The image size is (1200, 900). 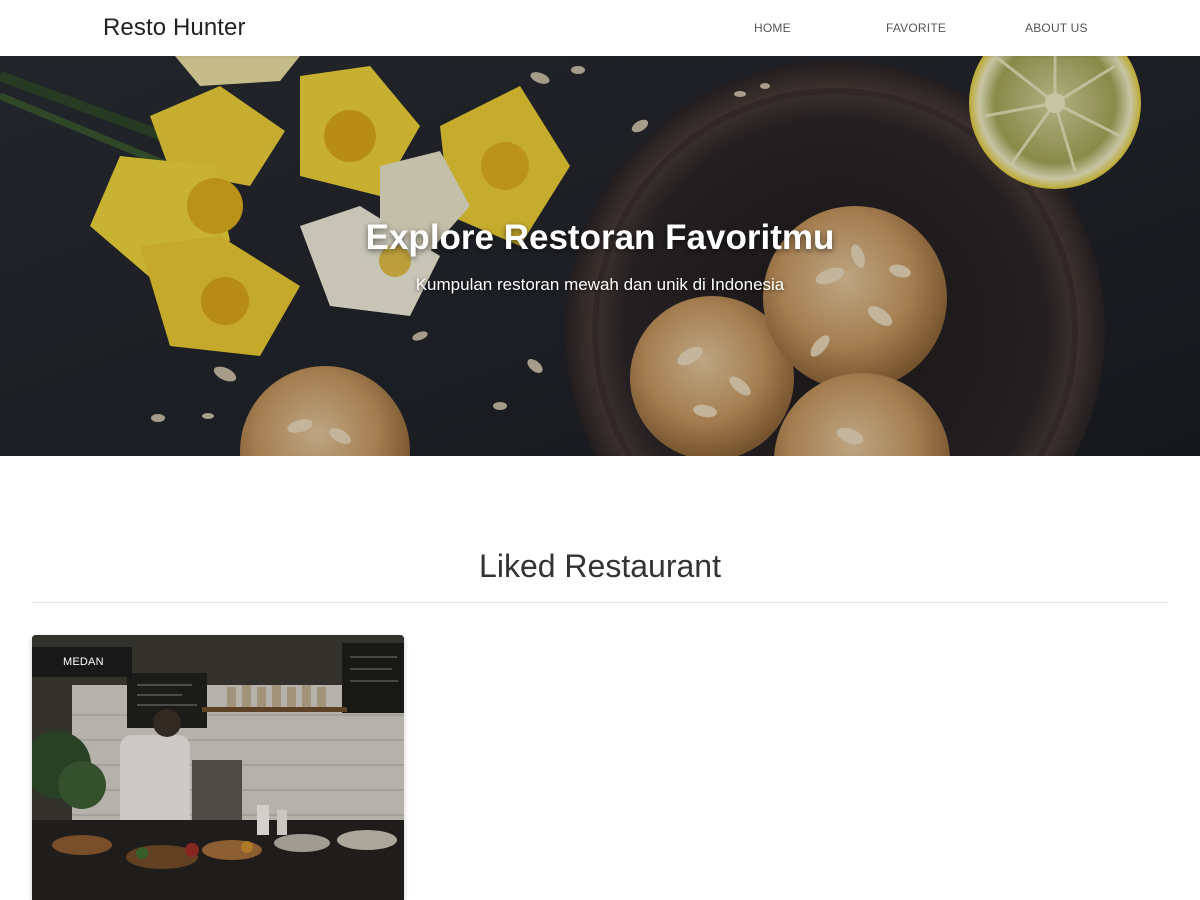 I want to click on main-nav: HOME FAVORITE ABOUT US, so click(x=600, y=28).